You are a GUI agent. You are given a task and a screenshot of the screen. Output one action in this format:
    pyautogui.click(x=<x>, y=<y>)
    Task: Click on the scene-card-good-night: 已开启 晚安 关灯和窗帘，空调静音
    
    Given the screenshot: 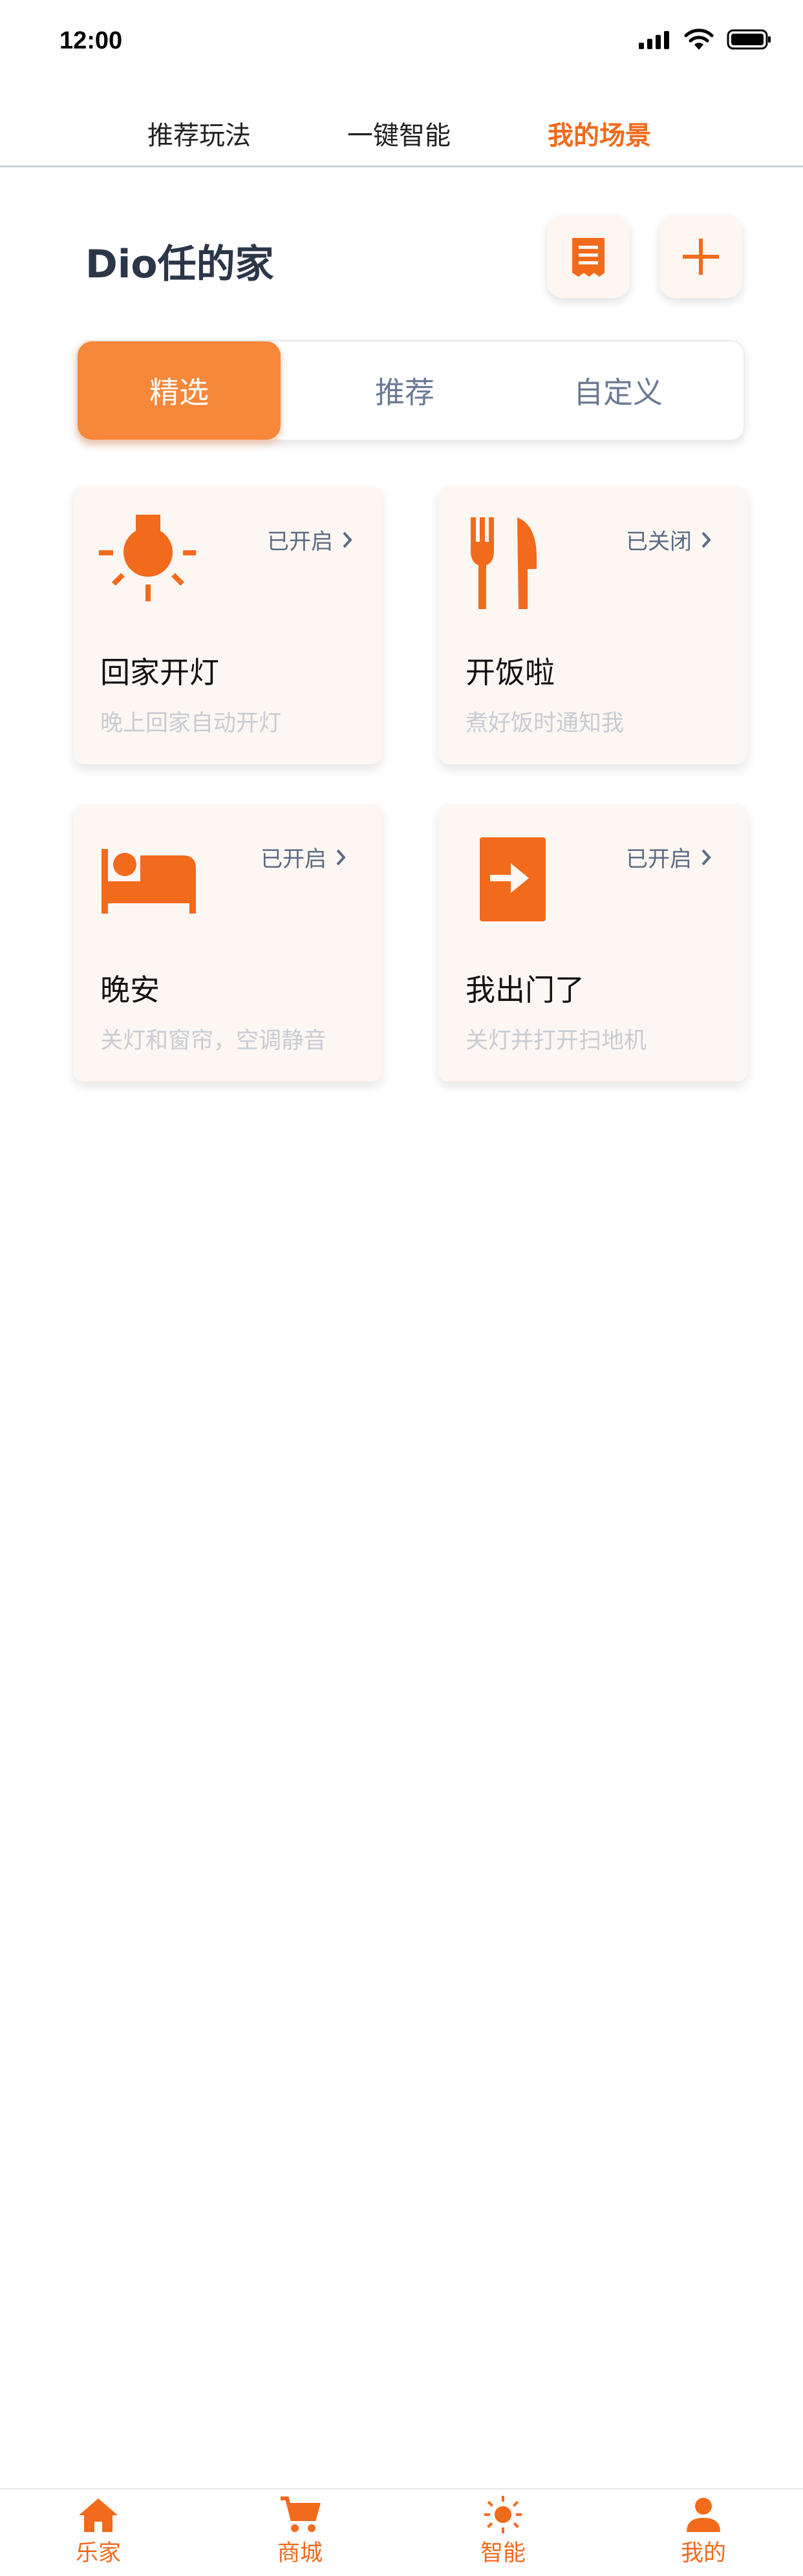 What is the action you would take?
    pyautogui.click(x=227, y=943)
    